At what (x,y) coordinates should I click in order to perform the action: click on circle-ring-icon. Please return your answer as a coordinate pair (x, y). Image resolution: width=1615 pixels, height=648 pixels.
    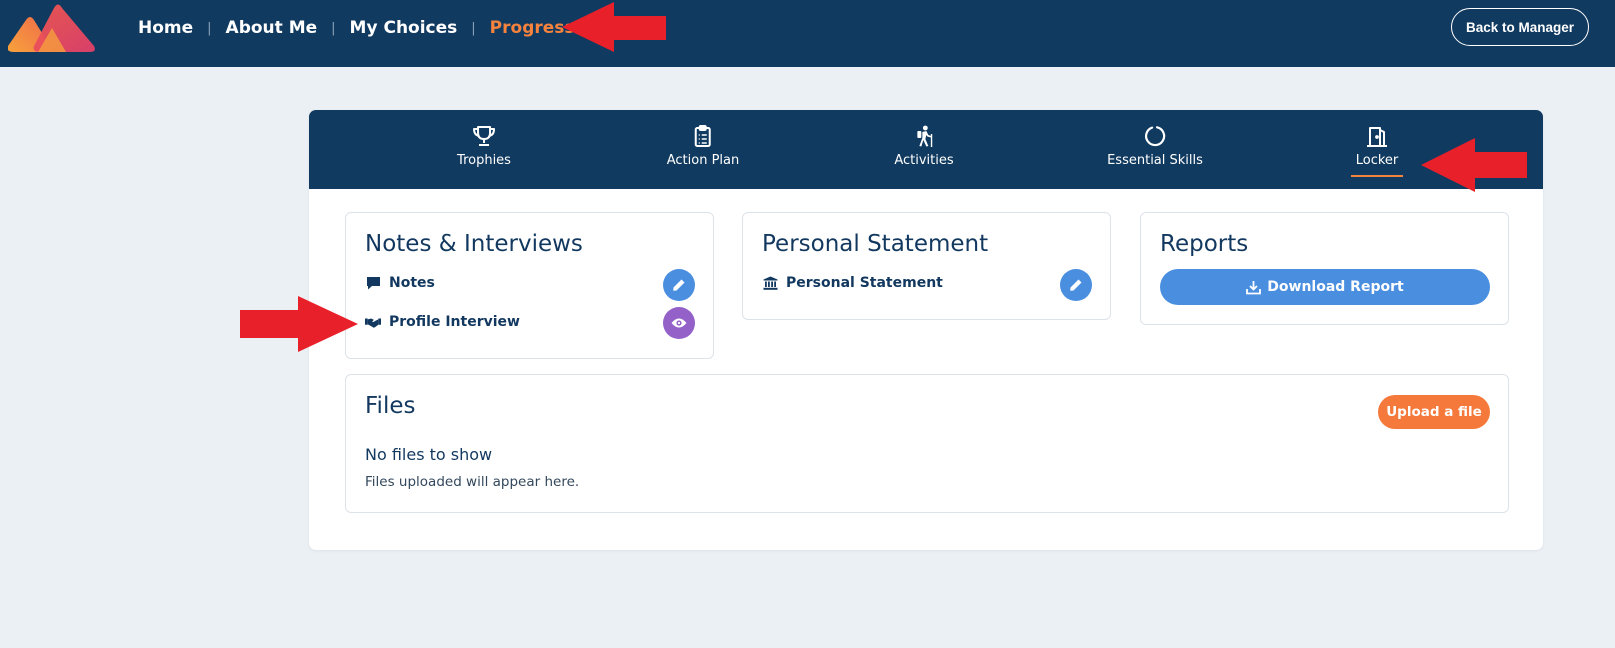
    Looking at the image, I should click on (1155, 136).